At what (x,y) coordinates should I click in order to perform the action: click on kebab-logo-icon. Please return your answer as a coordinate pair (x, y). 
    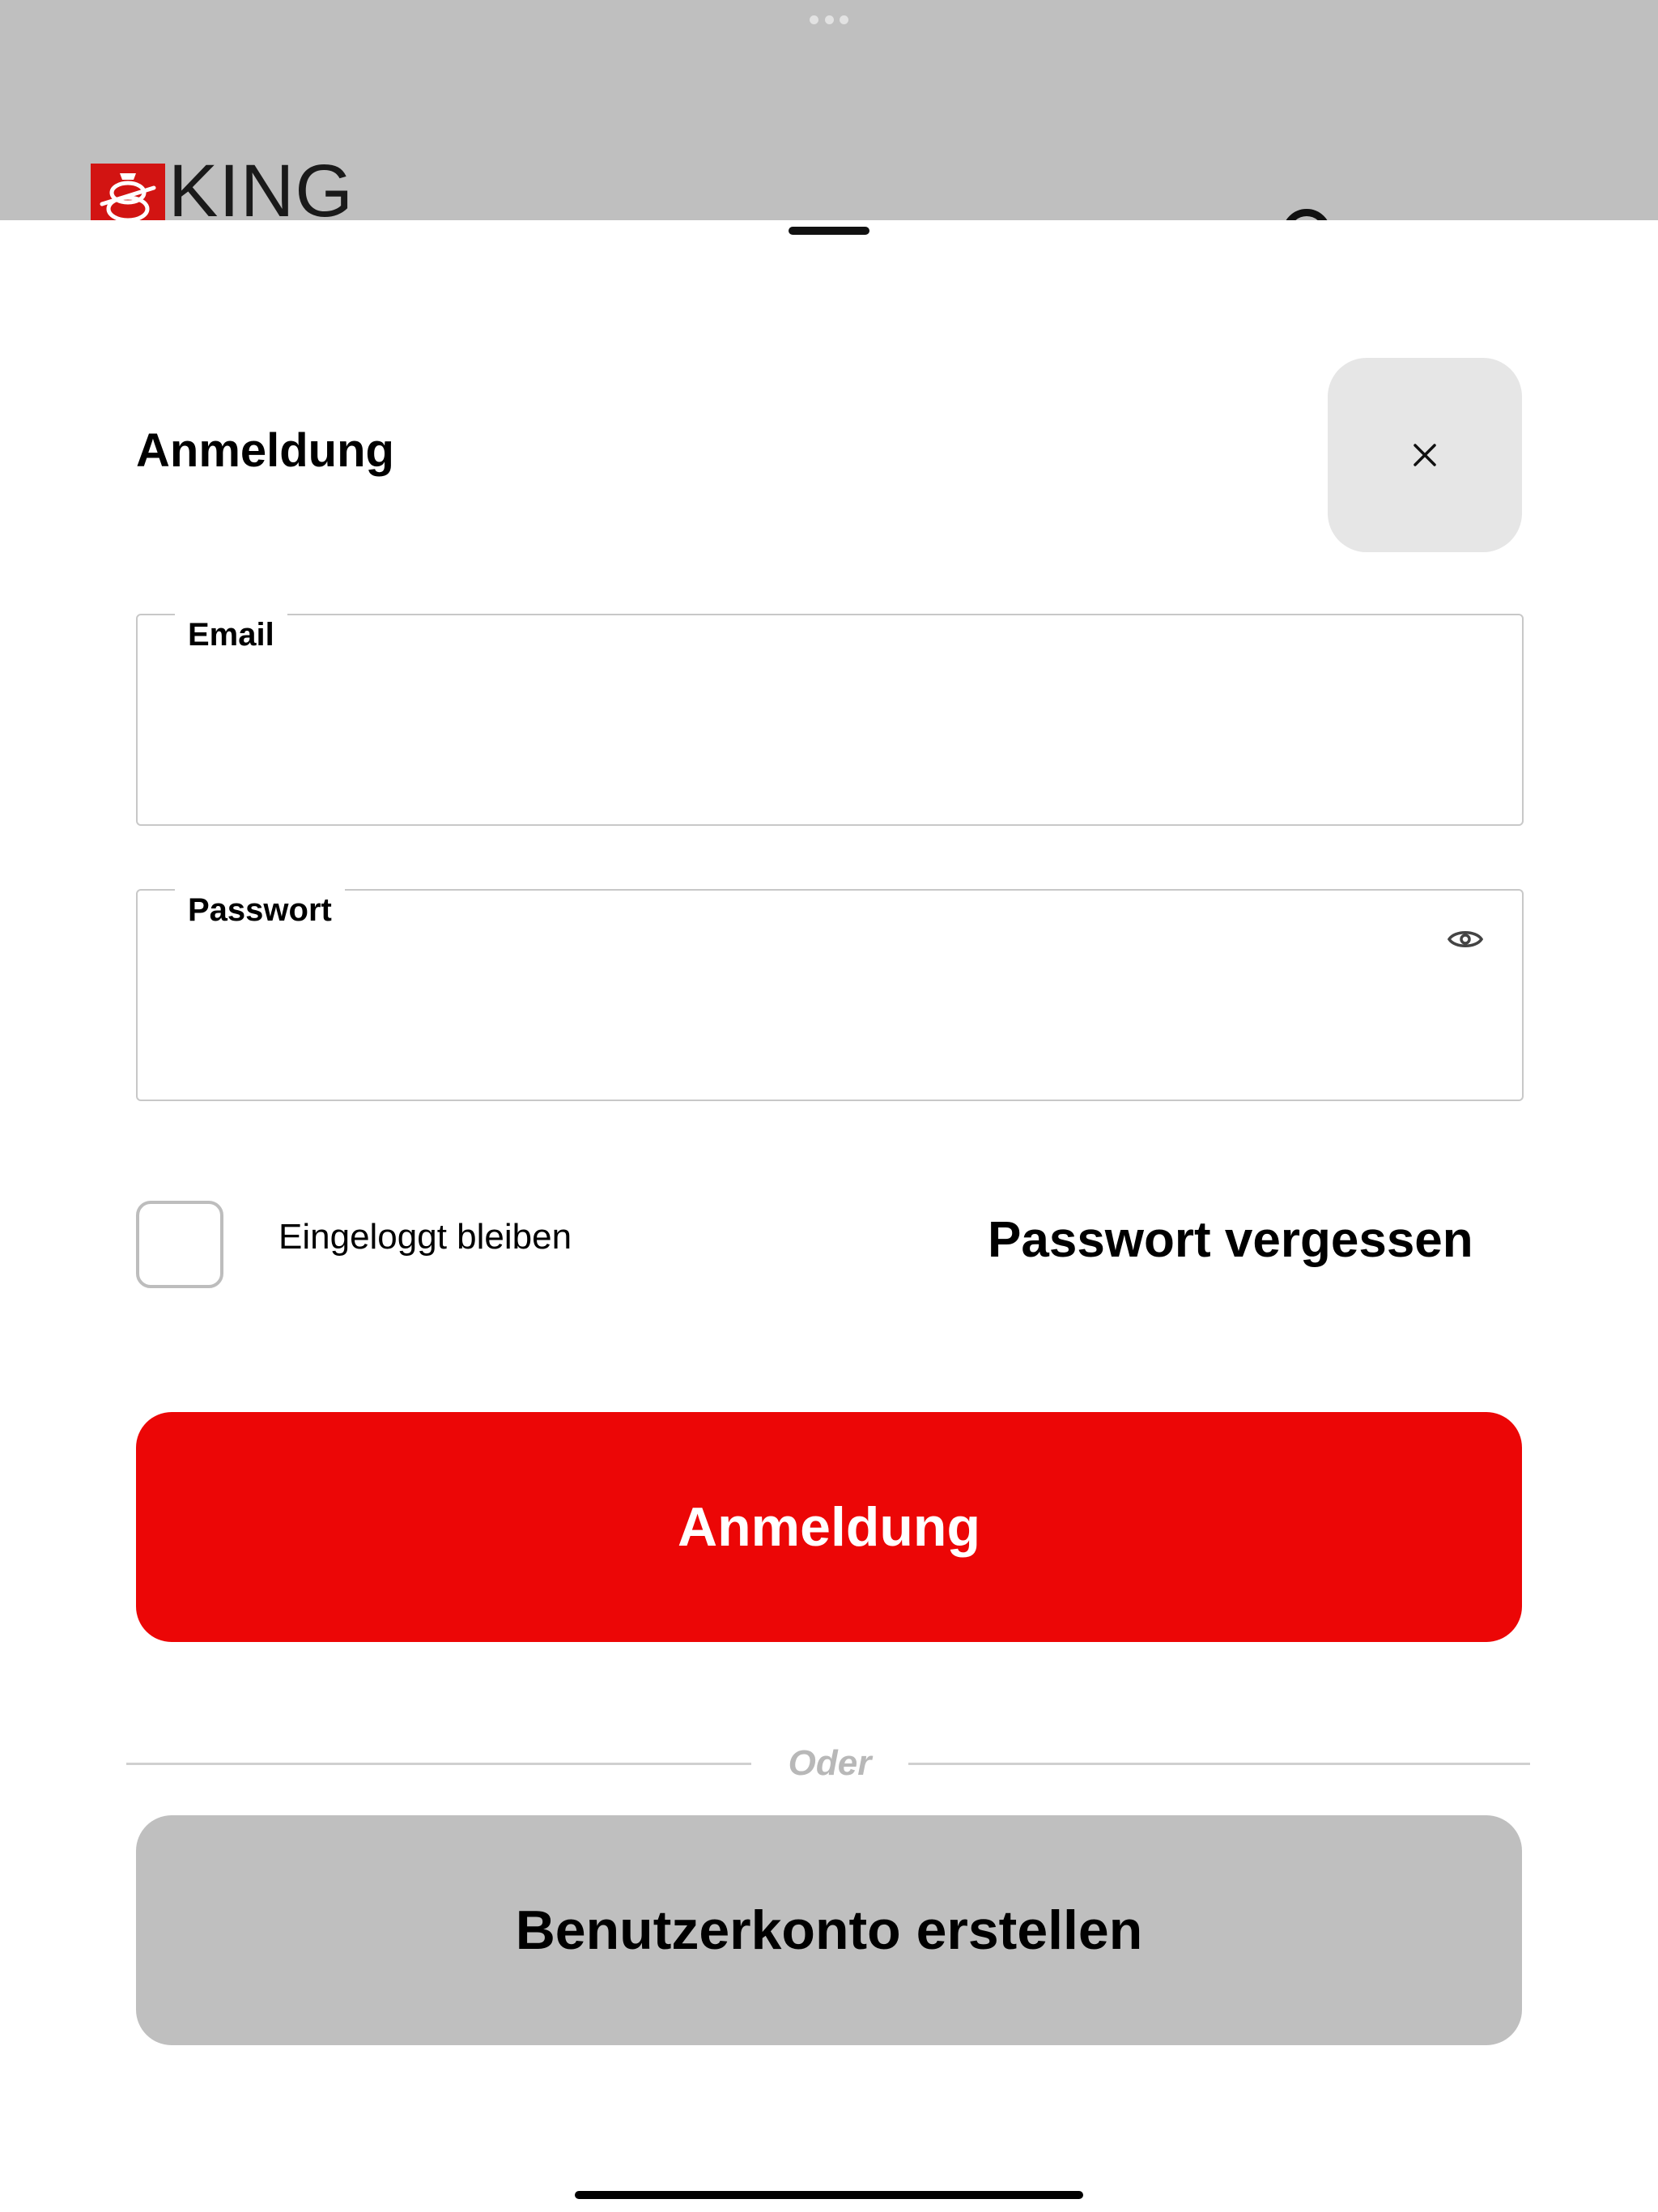
    Looking at the image, I should click on (128, 192).